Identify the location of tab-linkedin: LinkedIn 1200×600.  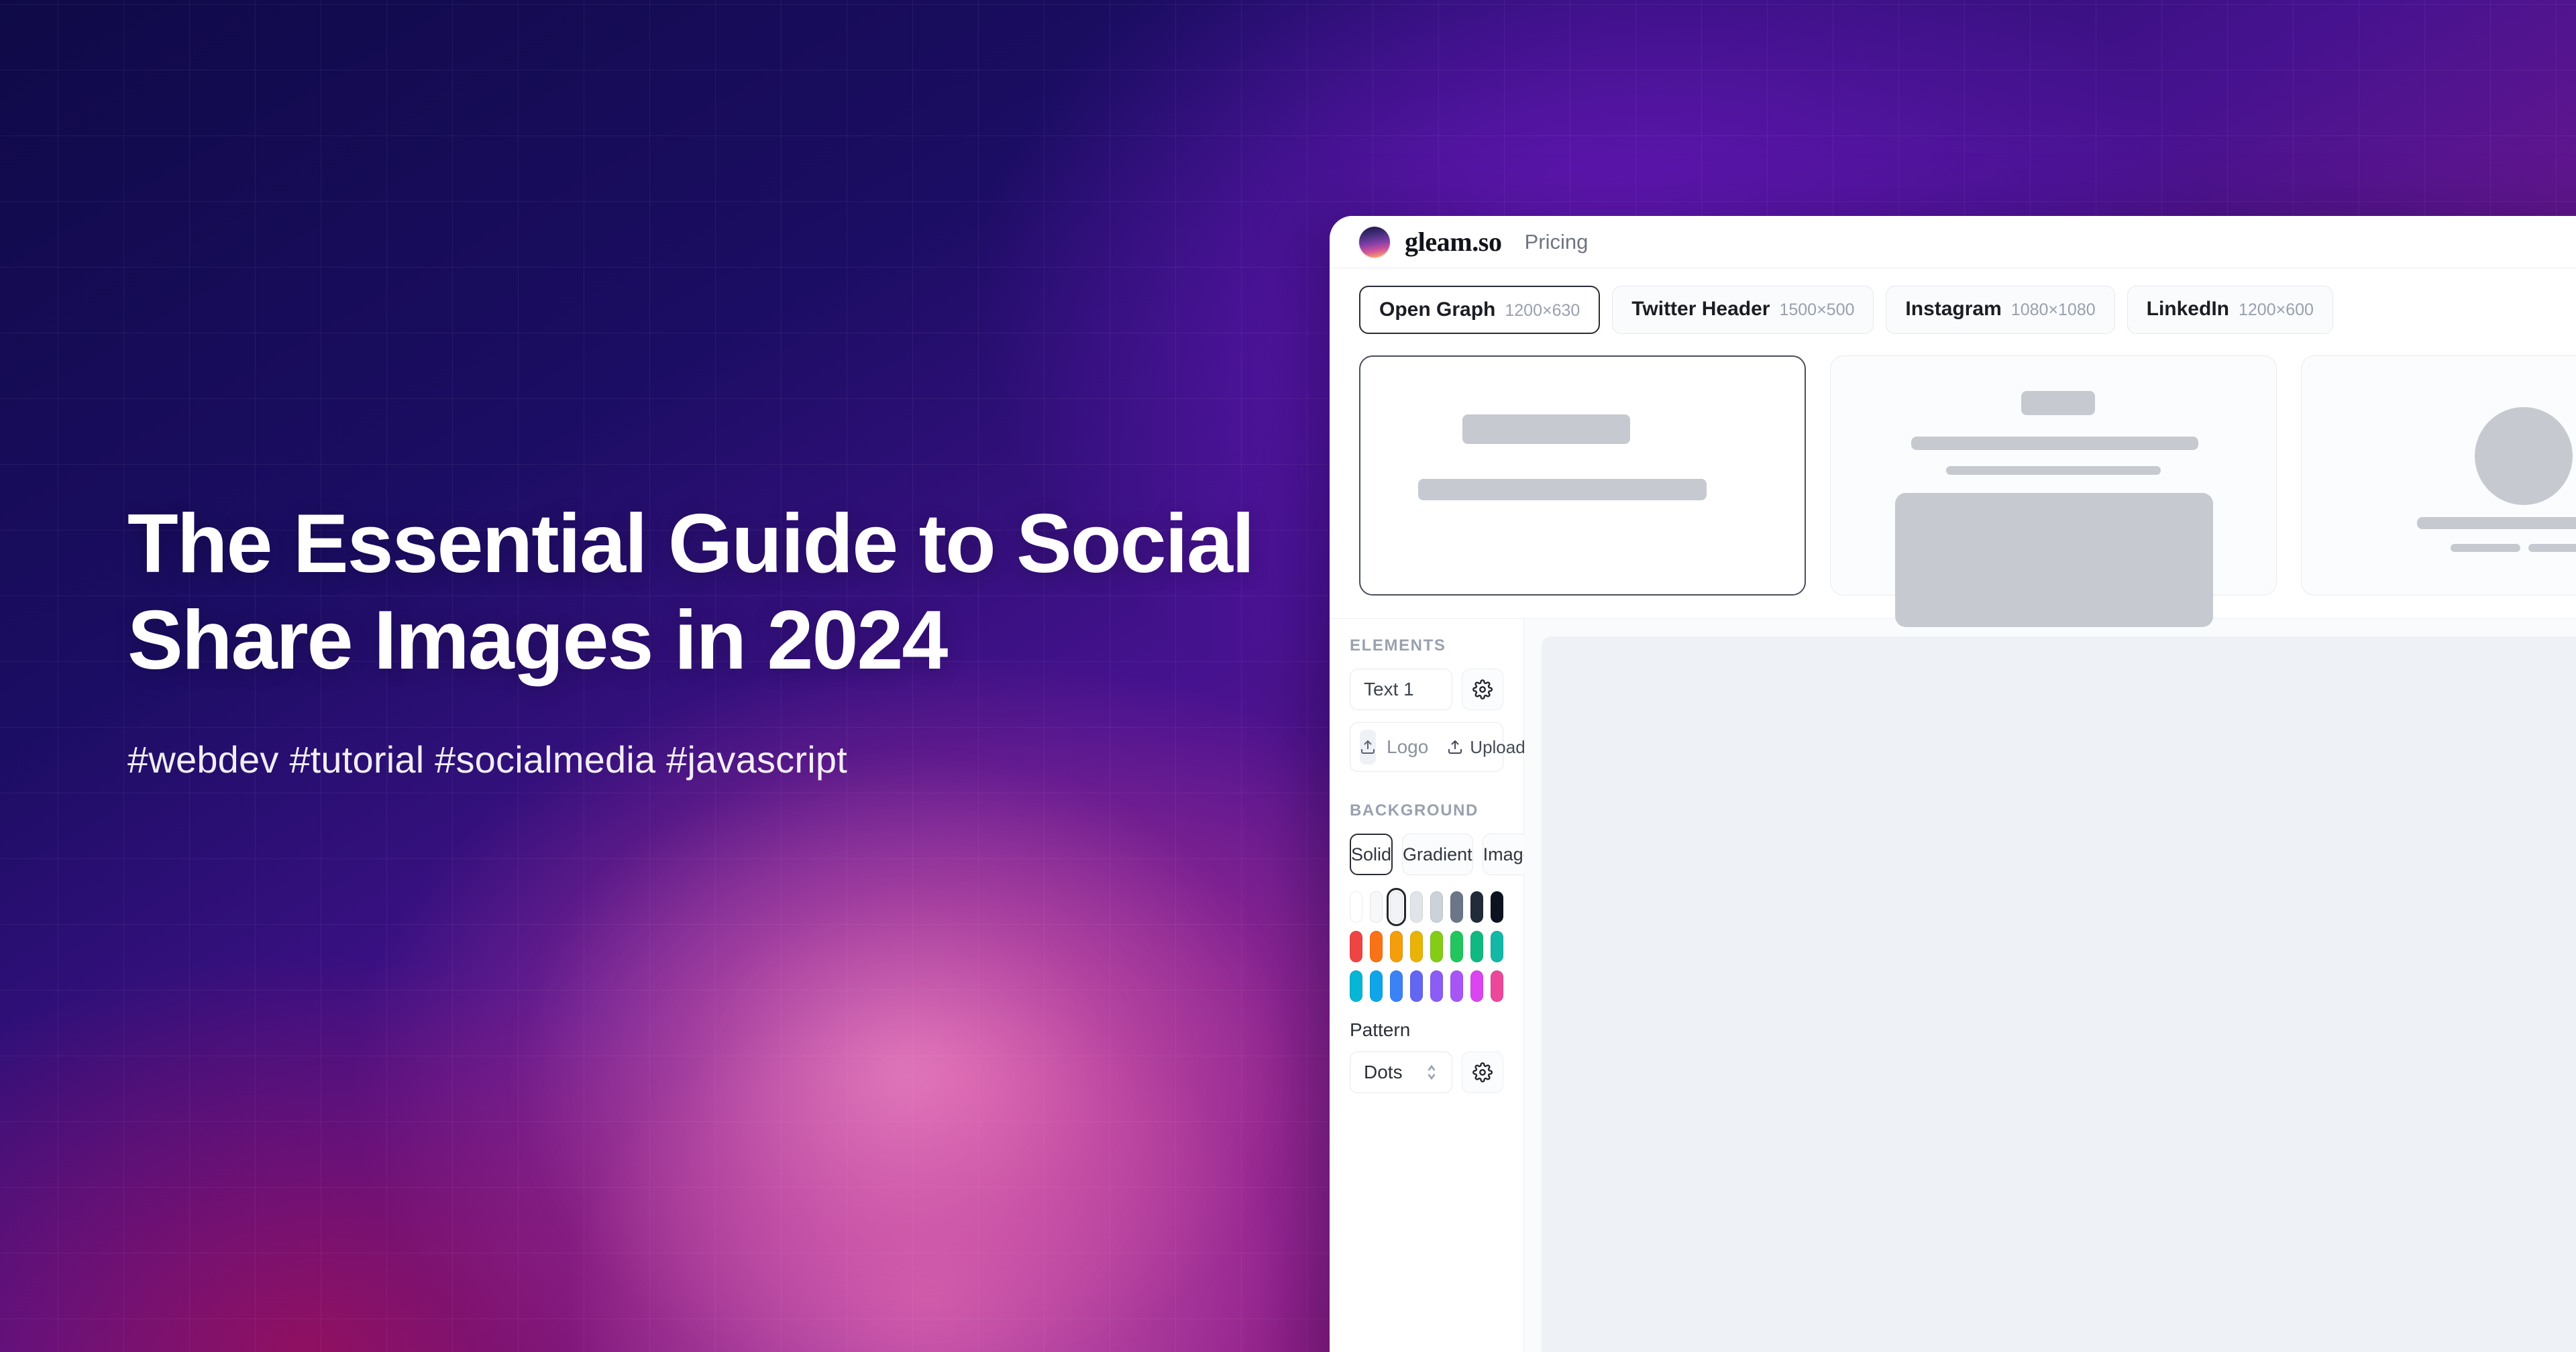
(2230, 310).